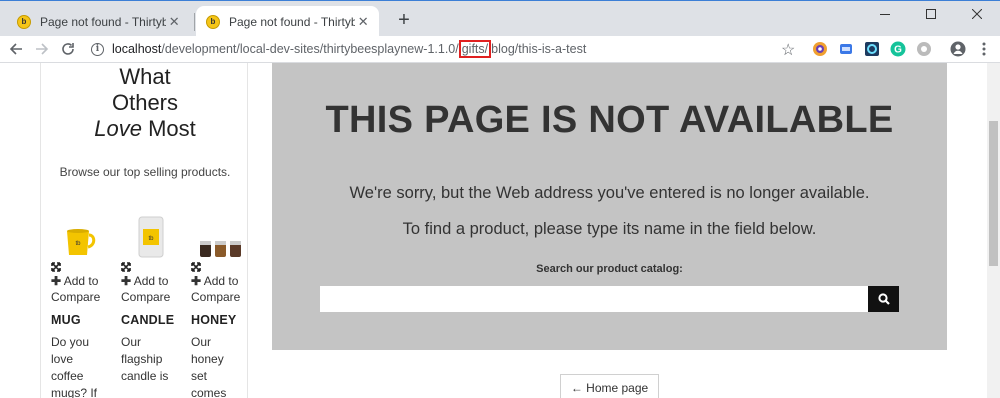 This screenshot has width=1000, height=398. Describe the element at coordinates (194, 22) in the screenshot. I see `tab-divider` at that location.